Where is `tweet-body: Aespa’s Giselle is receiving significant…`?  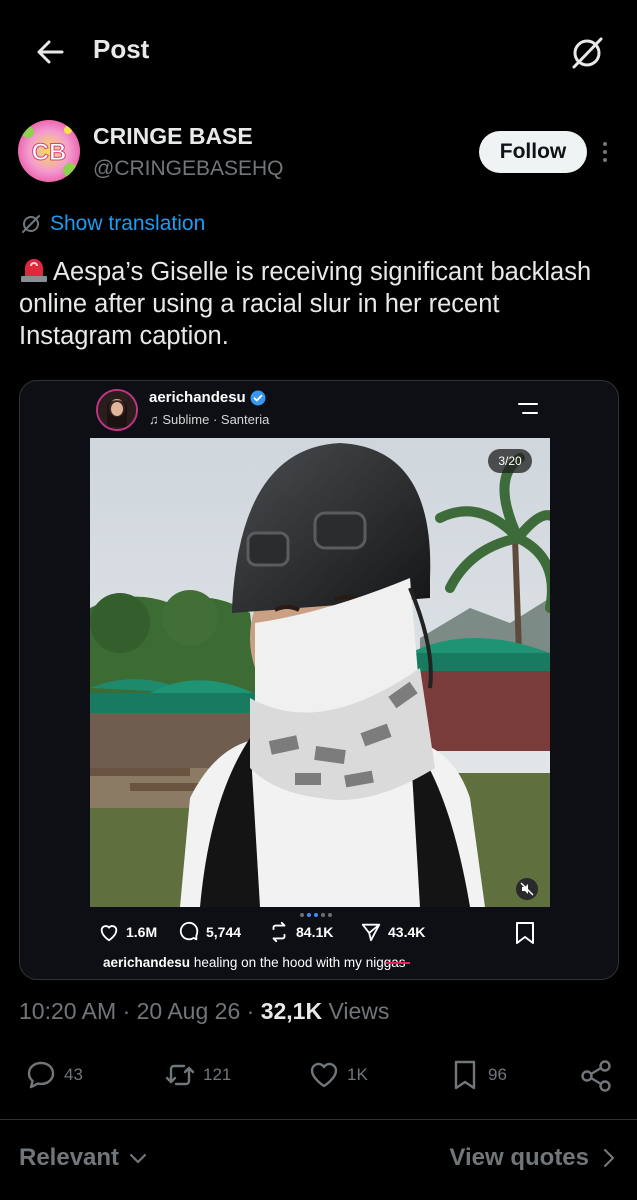
tweet-body: Aespa’s Giselle is receiving significant… is located at coordinates (305, 304).